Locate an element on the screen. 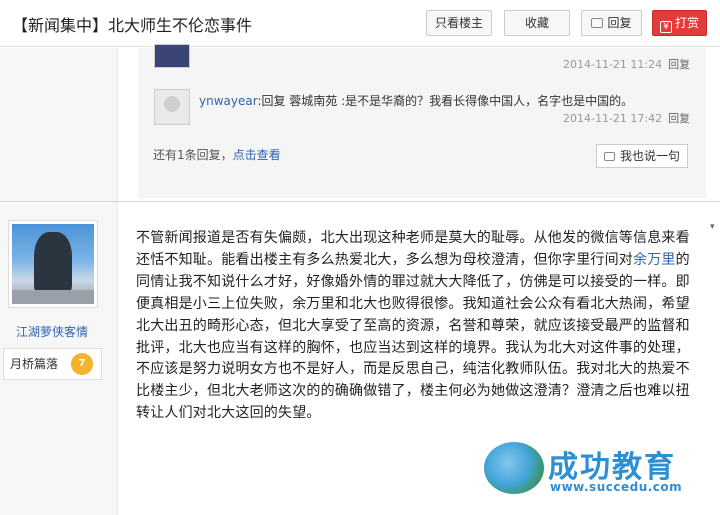  reply-timestamp: 2014-11-21 11:24 is located at coordinates (613, 64).